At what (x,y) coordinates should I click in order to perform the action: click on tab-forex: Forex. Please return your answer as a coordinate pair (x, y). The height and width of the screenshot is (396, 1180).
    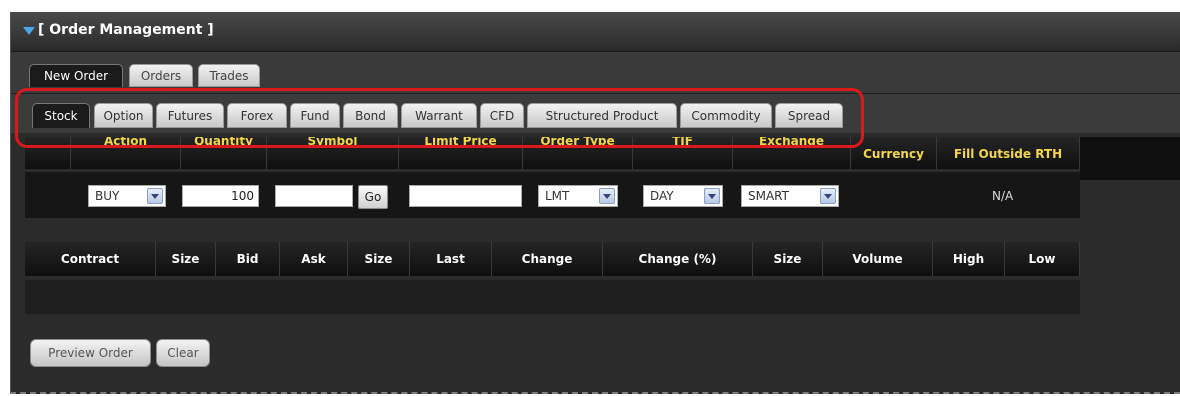
    Looking at the image, I should click on (257, 115).